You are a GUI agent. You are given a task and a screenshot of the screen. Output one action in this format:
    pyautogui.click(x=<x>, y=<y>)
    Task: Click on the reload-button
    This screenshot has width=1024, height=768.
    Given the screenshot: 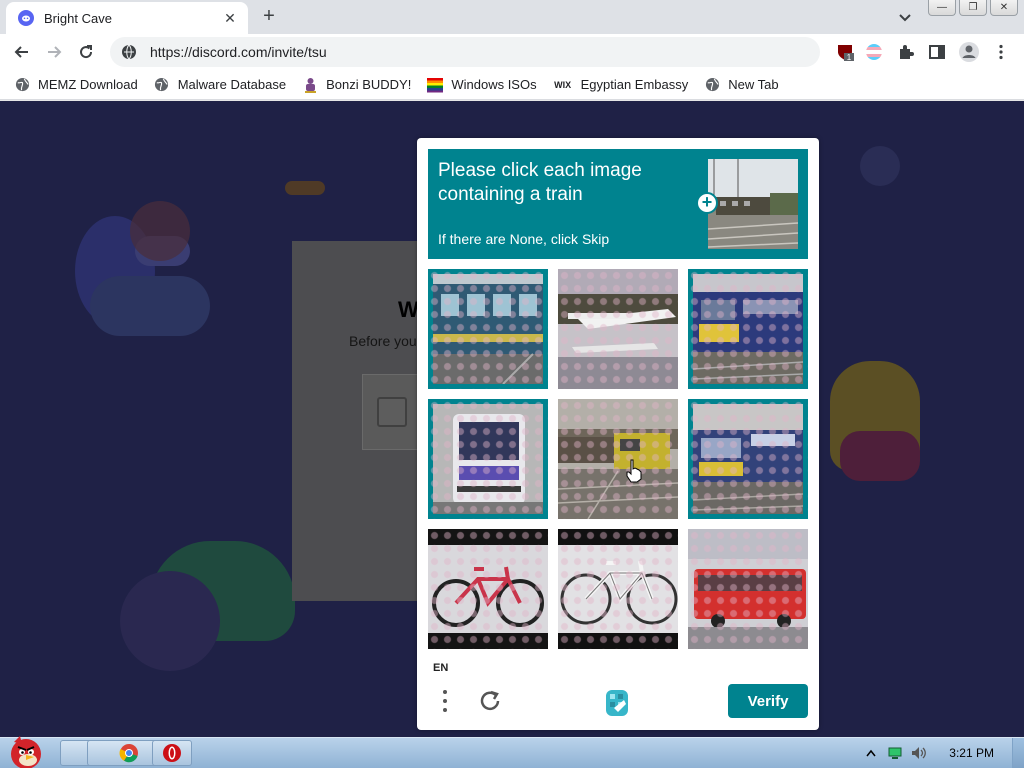 What is the action you would take?
    pyautogui.click(x=86, y=52)
    